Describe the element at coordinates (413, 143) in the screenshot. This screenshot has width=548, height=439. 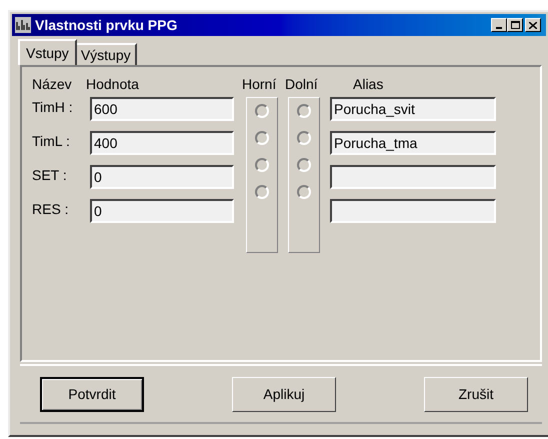
I see `input-field: Porucha_tma` at that location.